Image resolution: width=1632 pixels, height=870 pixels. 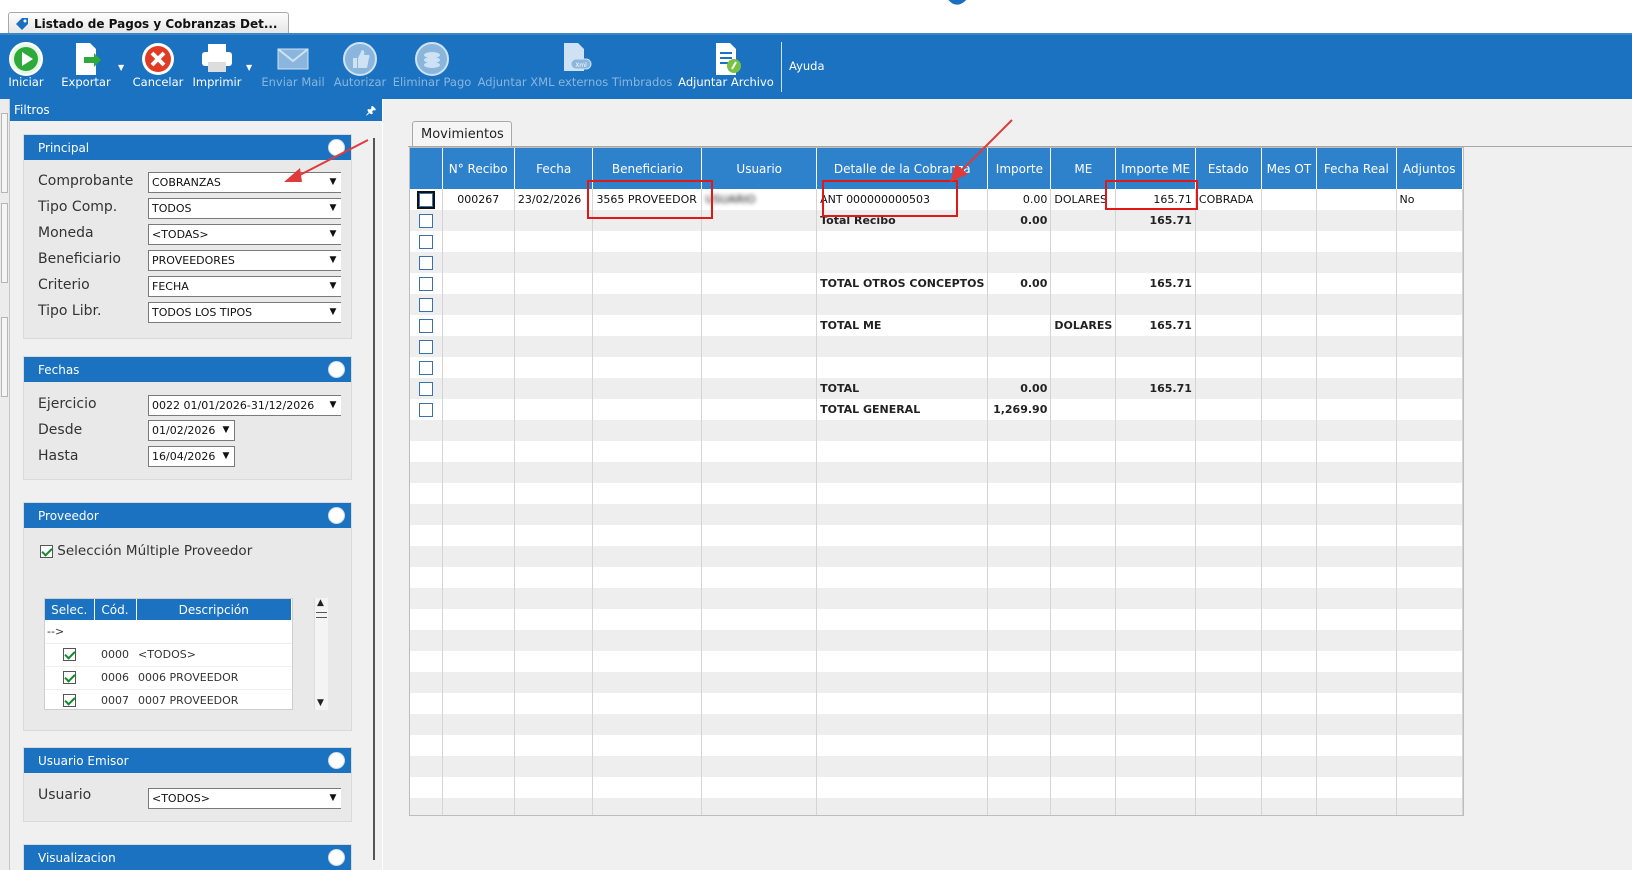 What do you see at coordinates (1429, 168) in the screenshot?
I see `column-header: Adjuntos` at bounding box center [1429, 168].